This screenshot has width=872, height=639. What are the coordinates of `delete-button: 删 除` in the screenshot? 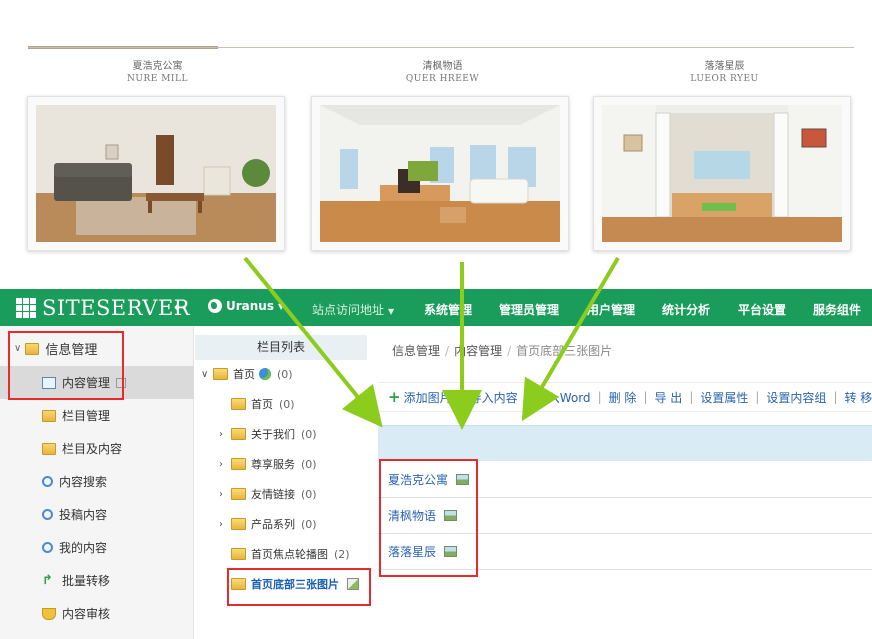 It's located at (623, 397).